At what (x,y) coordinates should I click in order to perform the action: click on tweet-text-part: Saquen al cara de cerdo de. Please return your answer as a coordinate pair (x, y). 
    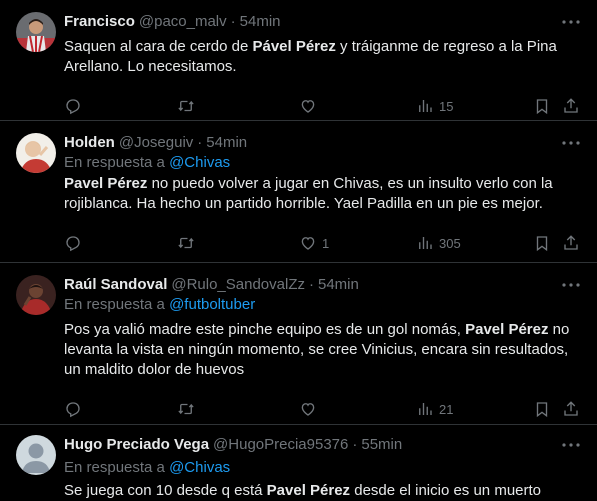
    Looking at the image, I should click on (158, 46).